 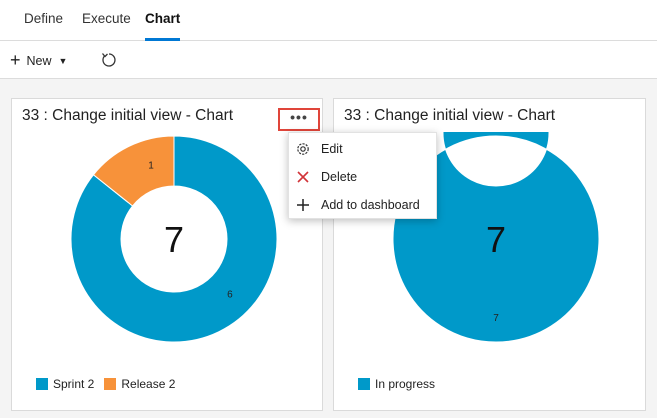 What do you see at coordinates (43, 18) in the screenshot?
I see `tab-define: Define` at bounding box center [43, 18].